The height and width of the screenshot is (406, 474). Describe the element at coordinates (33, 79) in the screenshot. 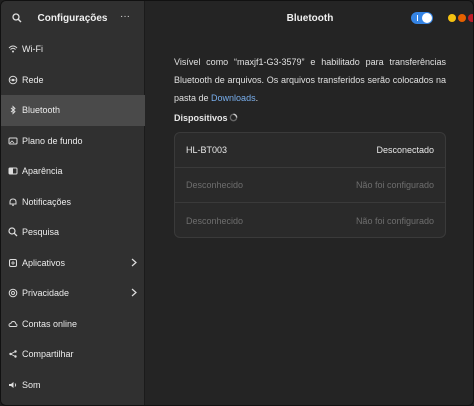

I see `sidebar-item-label: Rede` at that location.